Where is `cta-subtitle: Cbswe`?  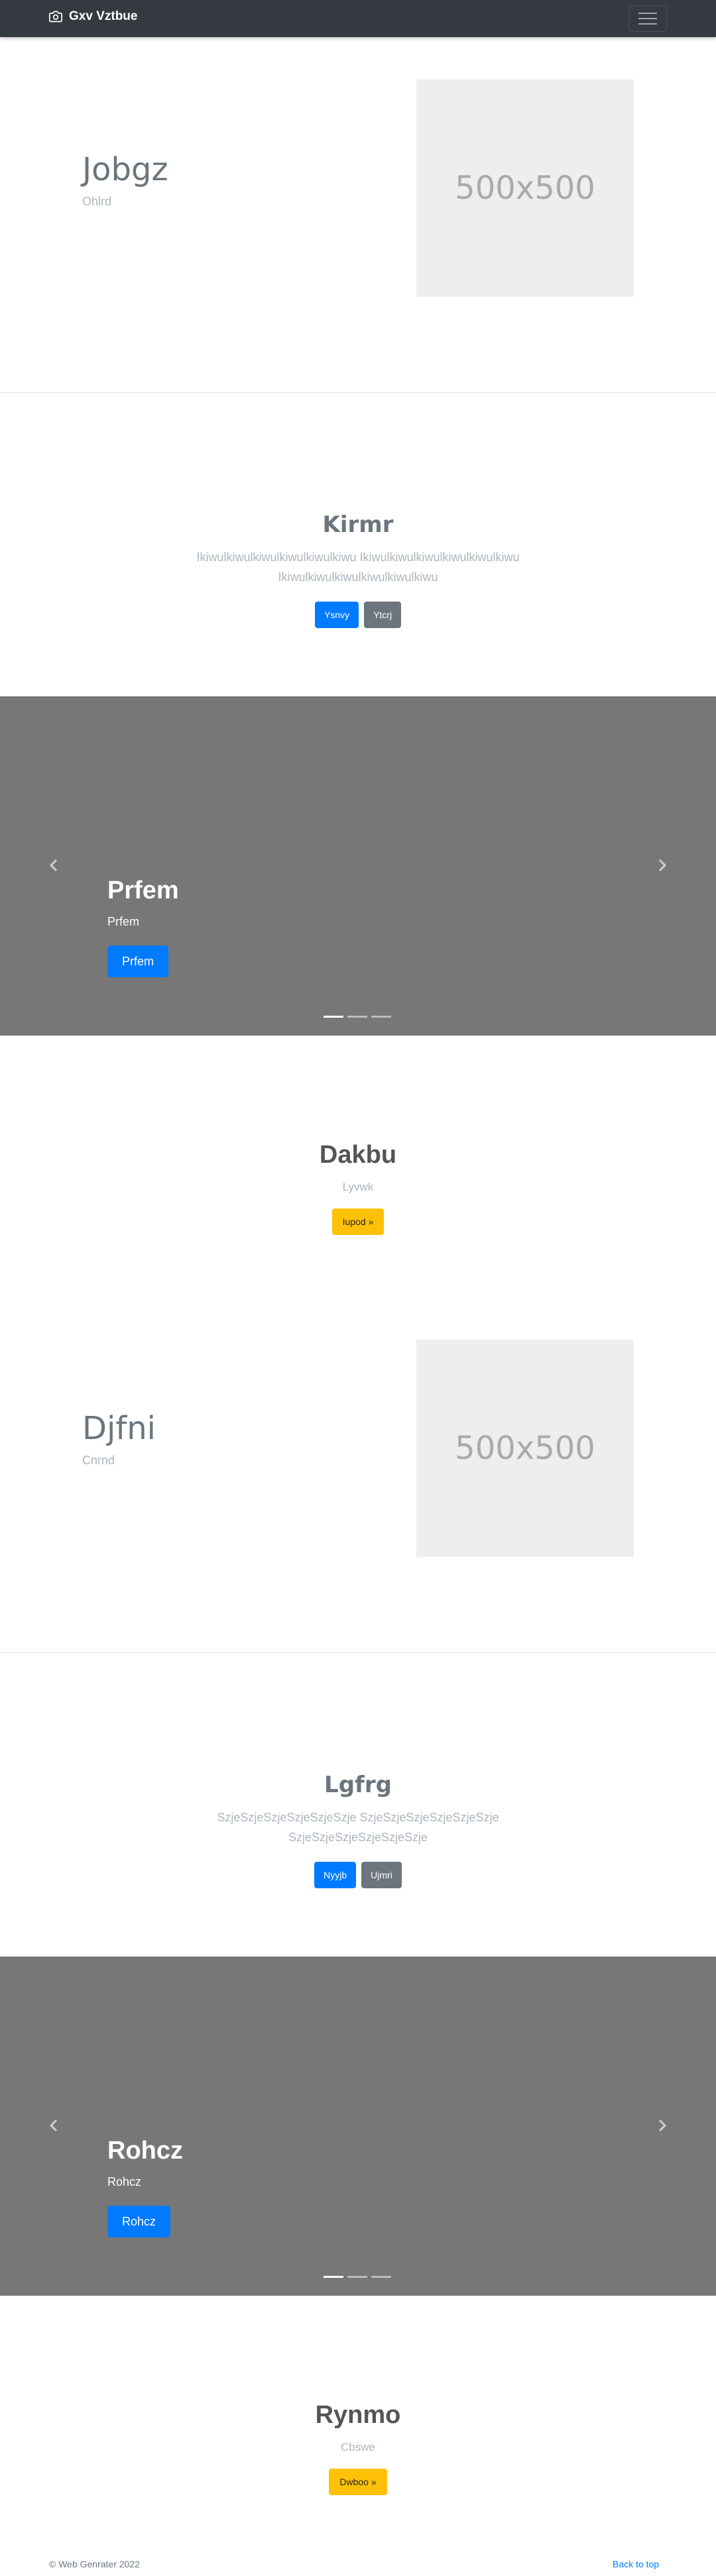
cta-subtitle: Cbswe is located at coordinates (358, 2447).